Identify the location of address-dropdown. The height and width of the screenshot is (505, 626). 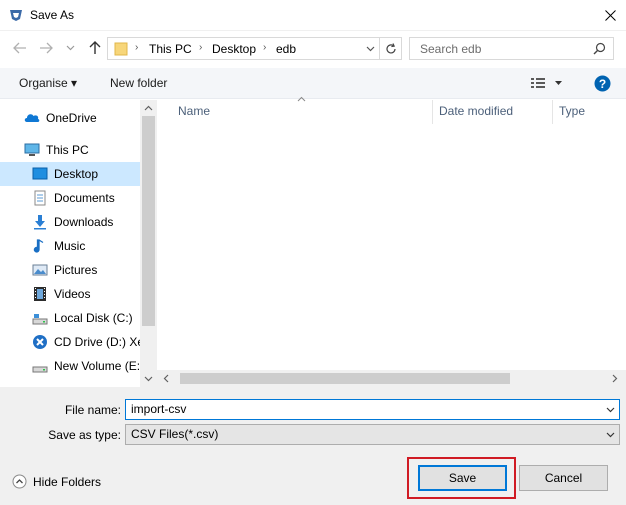
(370, 48).